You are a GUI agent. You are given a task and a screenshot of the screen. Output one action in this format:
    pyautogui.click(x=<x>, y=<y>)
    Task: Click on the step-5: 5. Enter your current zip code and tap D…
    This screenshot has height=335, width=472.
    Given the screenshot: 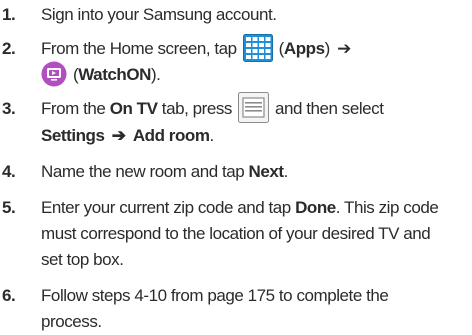 What is the action you would take?
    pyautogui.click(x=236, y=208)
    